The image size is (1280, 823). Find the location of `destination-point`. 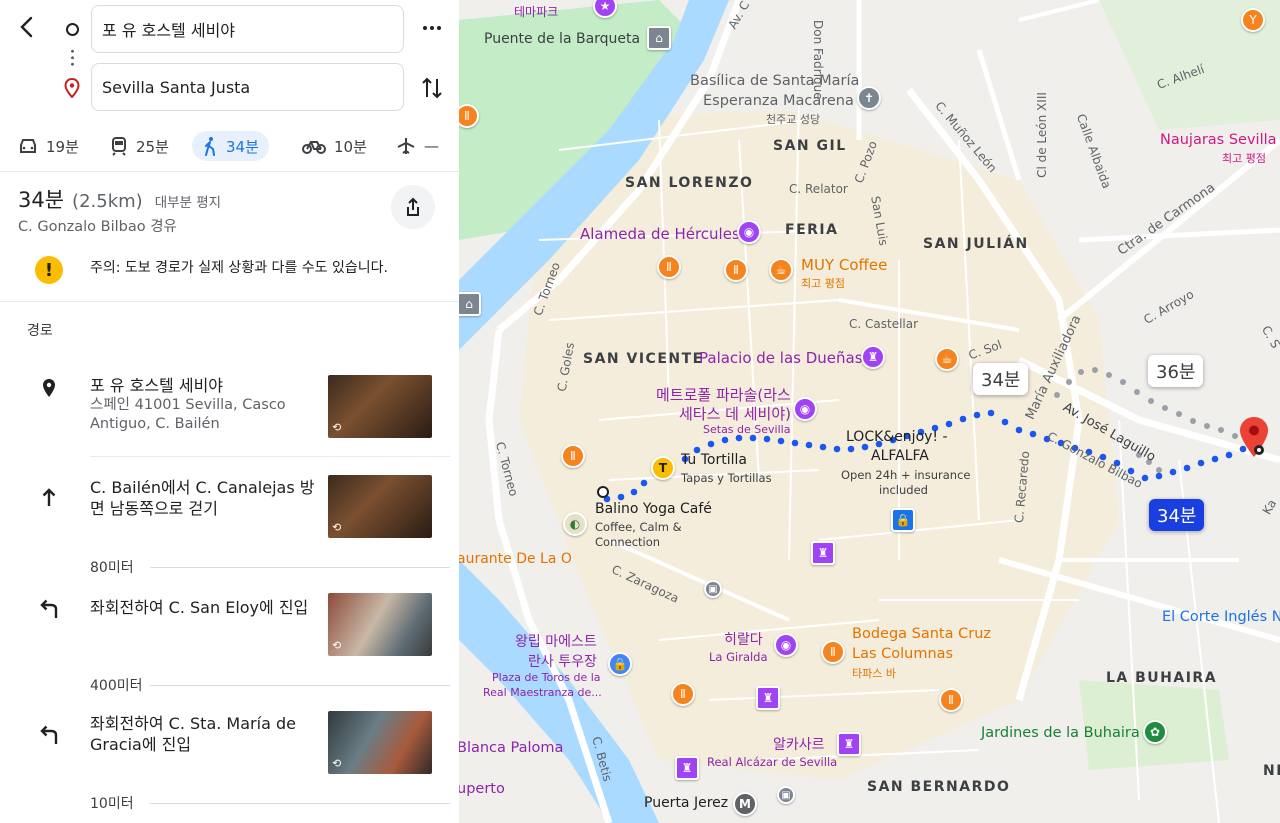

destination-point is located at coordinates (1259, 450).